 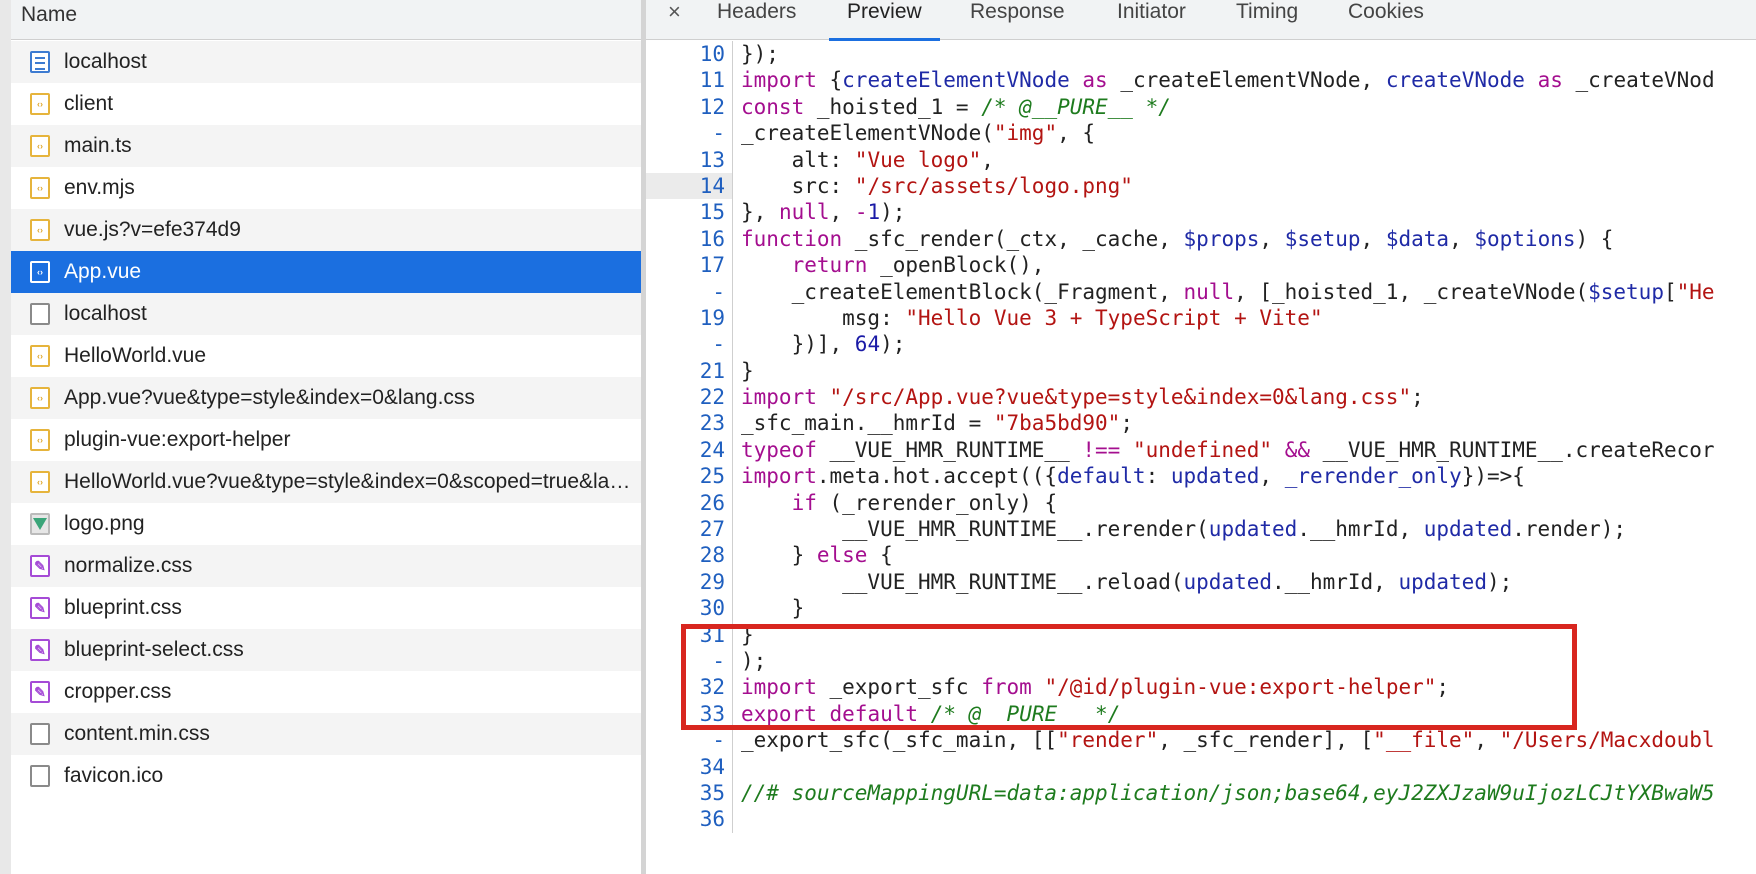 I want to click on line-number: 12, so click(x=689, y=107).